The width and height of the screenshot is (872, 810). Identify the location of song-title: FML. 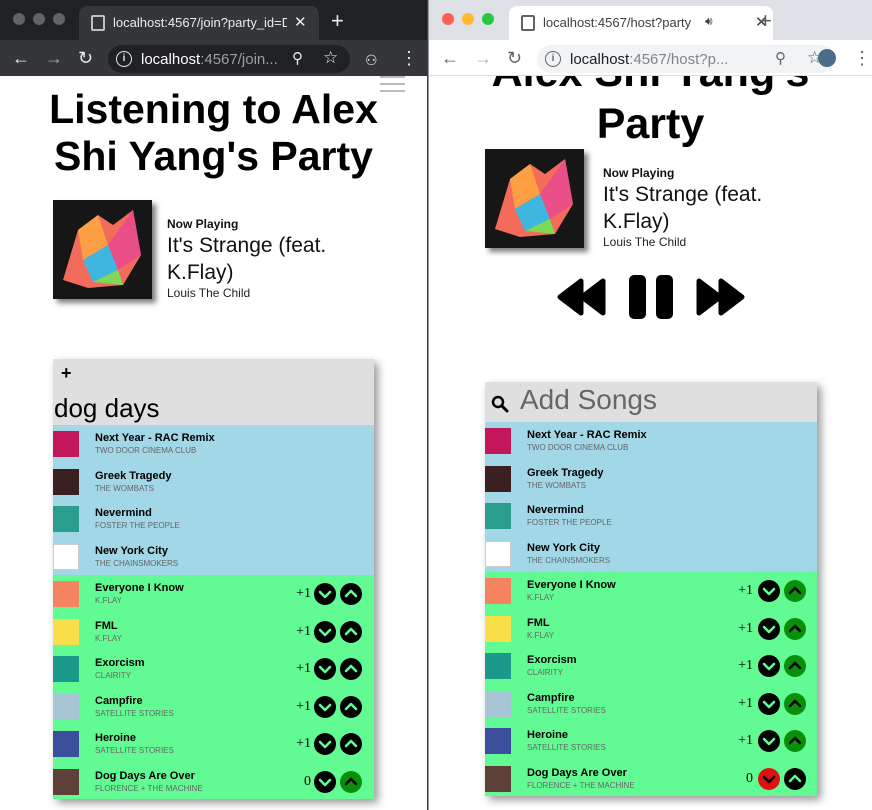
(106, 625).